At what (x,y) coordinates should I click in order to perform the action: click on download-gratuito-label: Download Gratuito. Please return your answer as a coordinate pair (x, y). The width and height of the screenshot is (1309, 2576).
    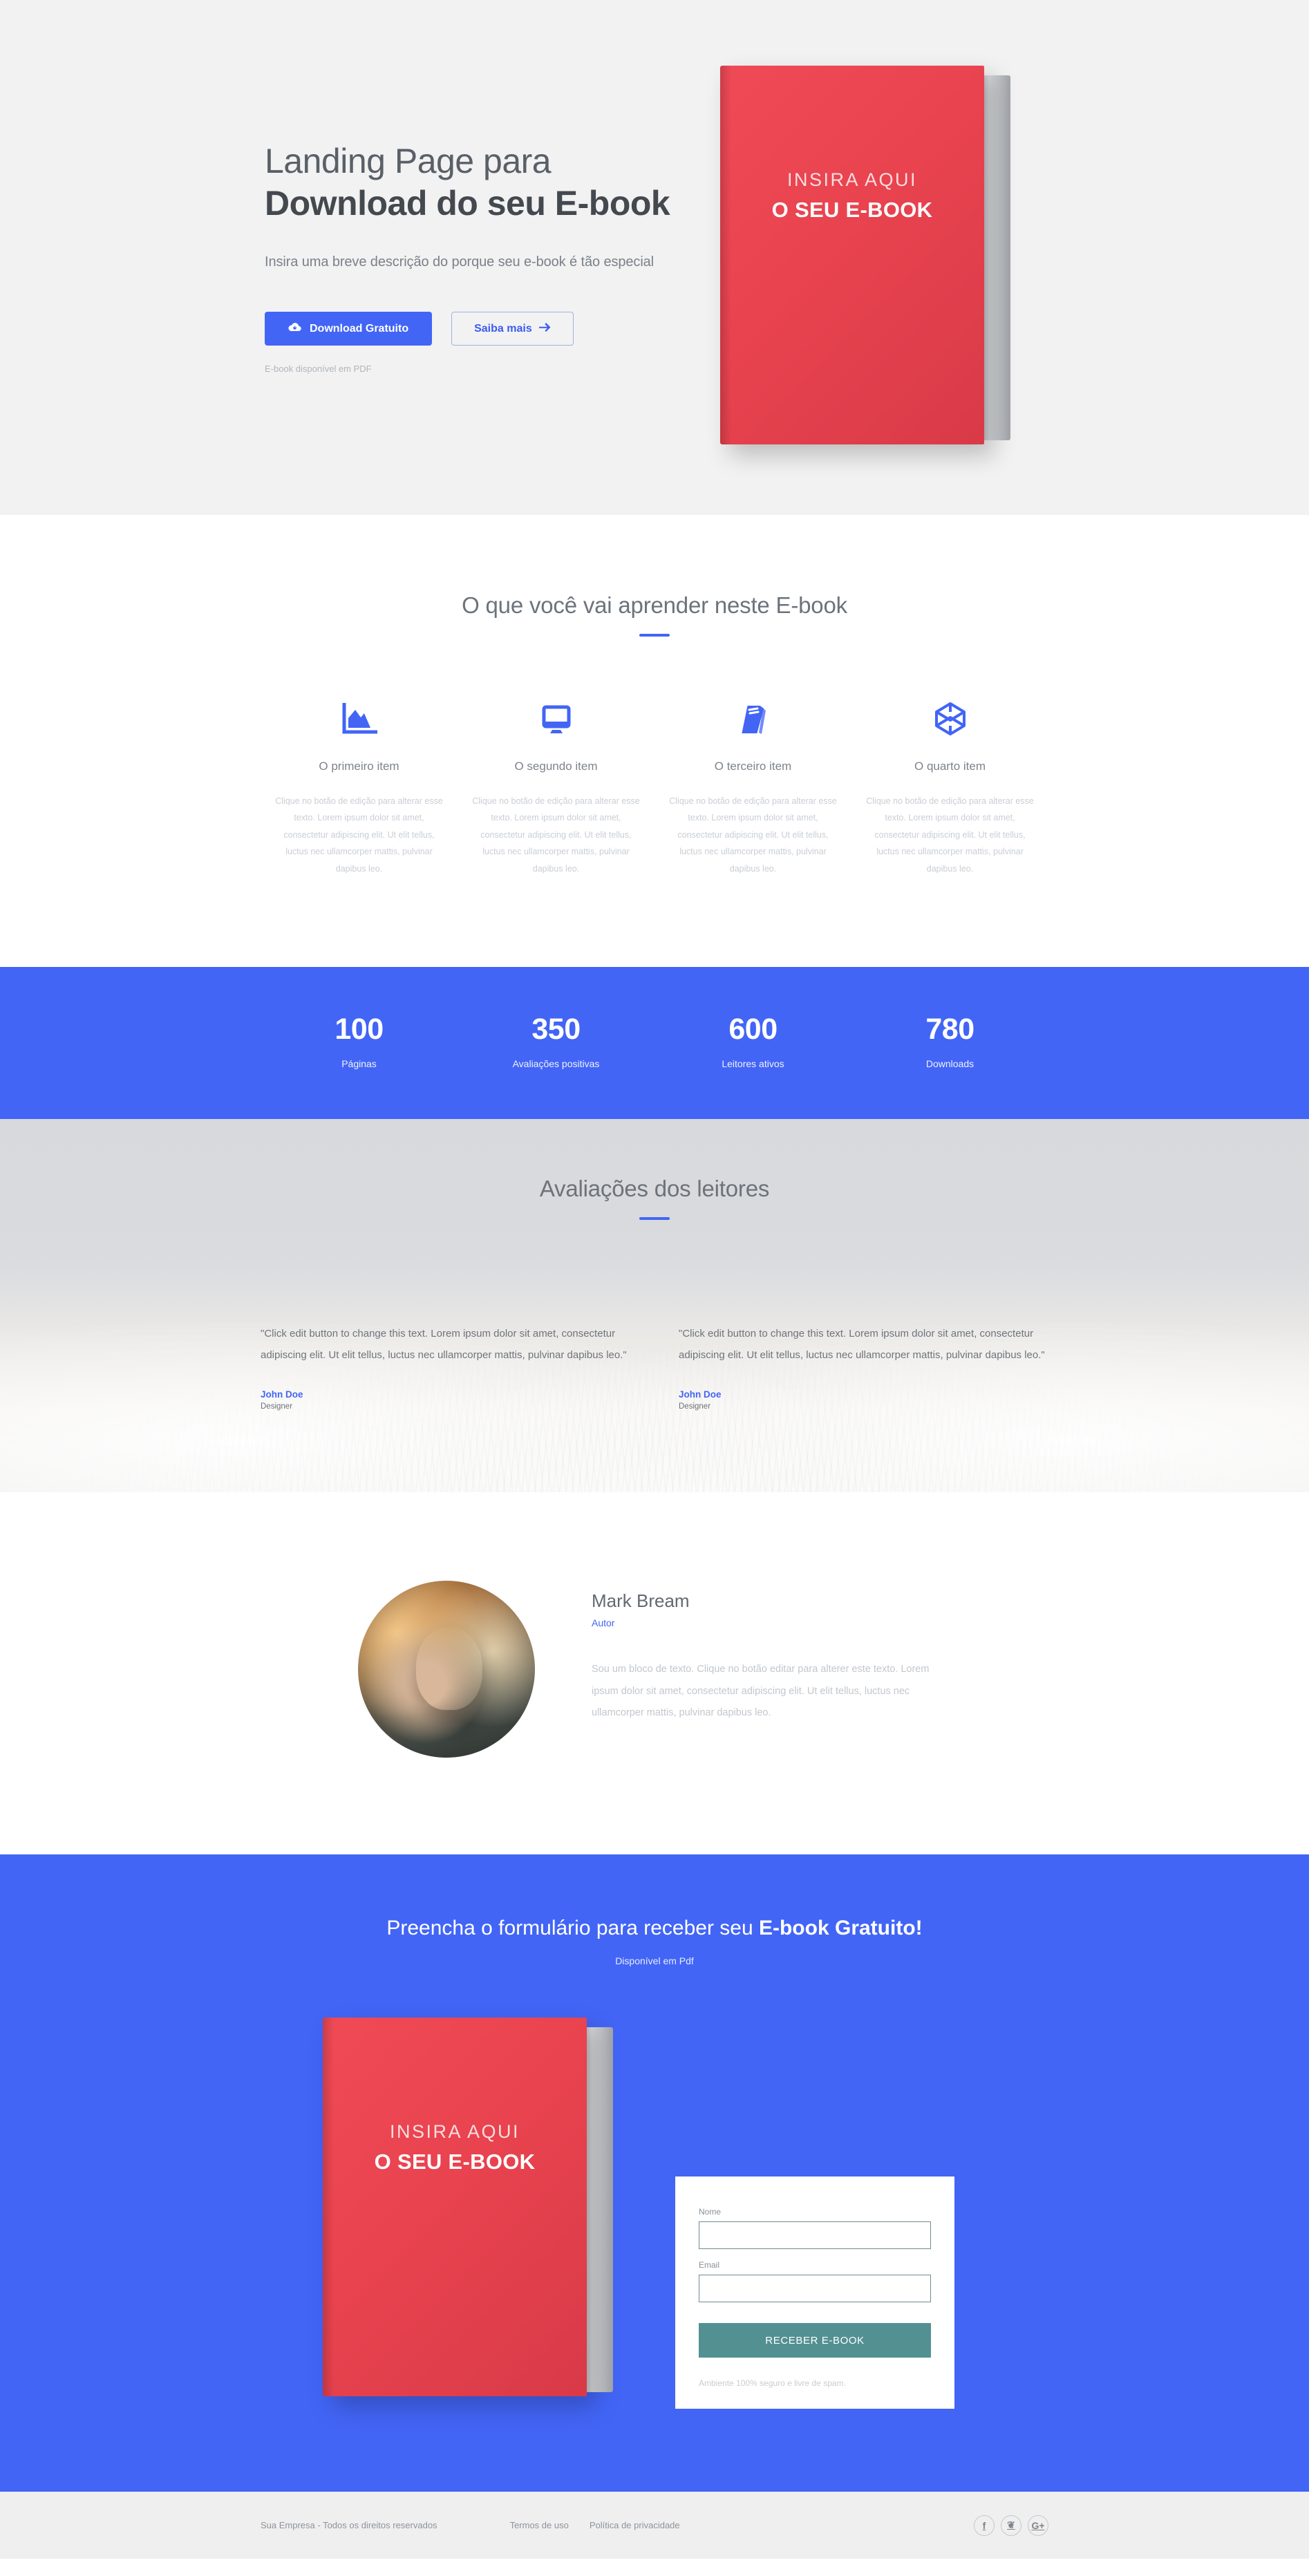
    Looking at the image, I should click on (359, 328).